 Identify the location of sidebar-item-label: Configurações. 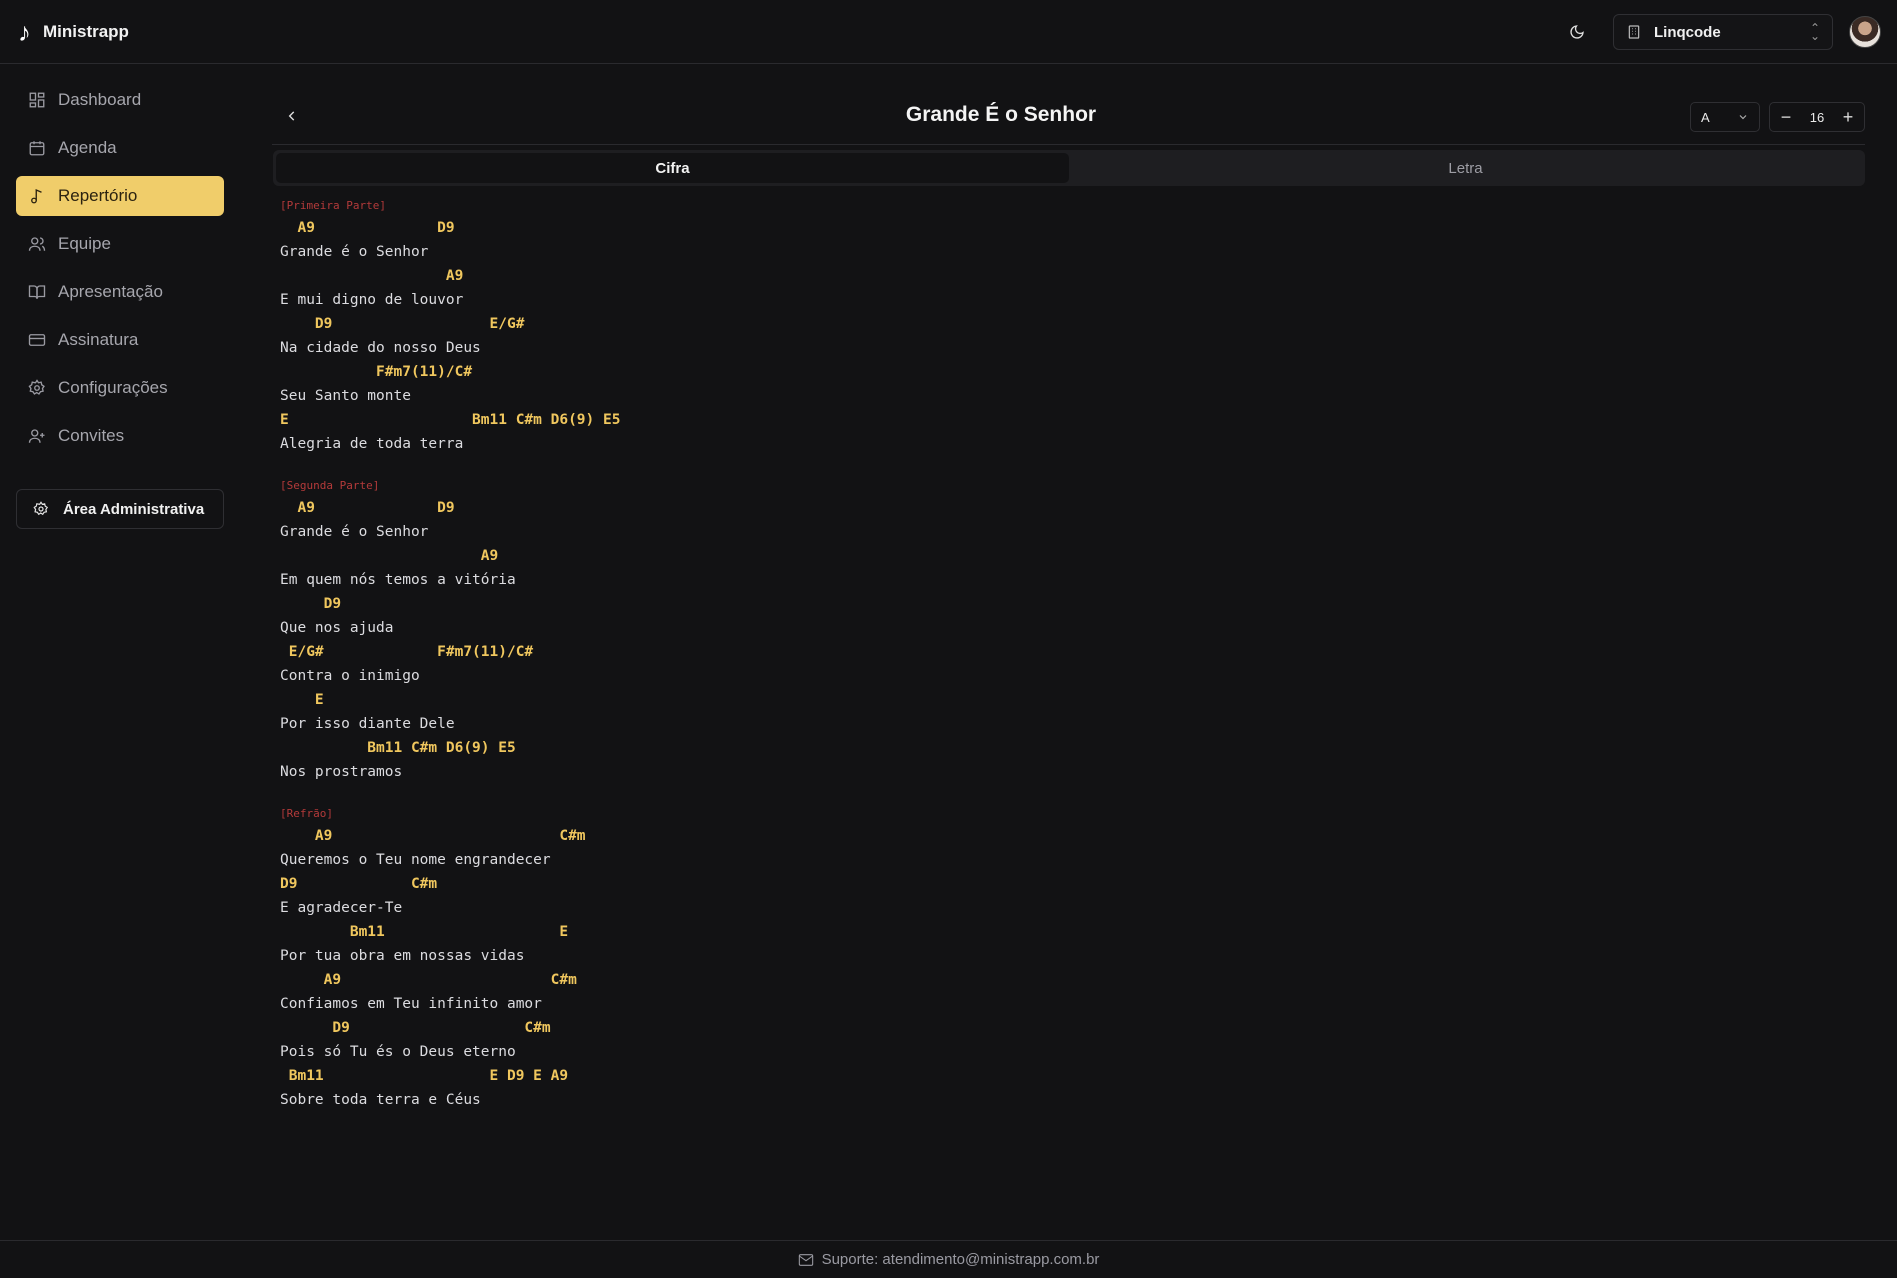
(113, 387).